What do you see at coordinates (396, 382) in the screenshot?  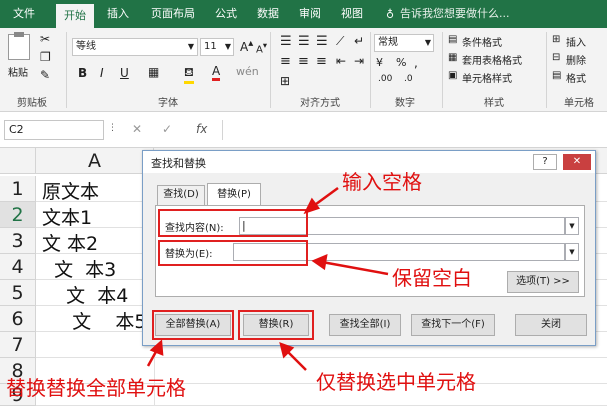 I see `annotation-replace-selected: 仅替换选中单元格` at bounding box center [396, 382].